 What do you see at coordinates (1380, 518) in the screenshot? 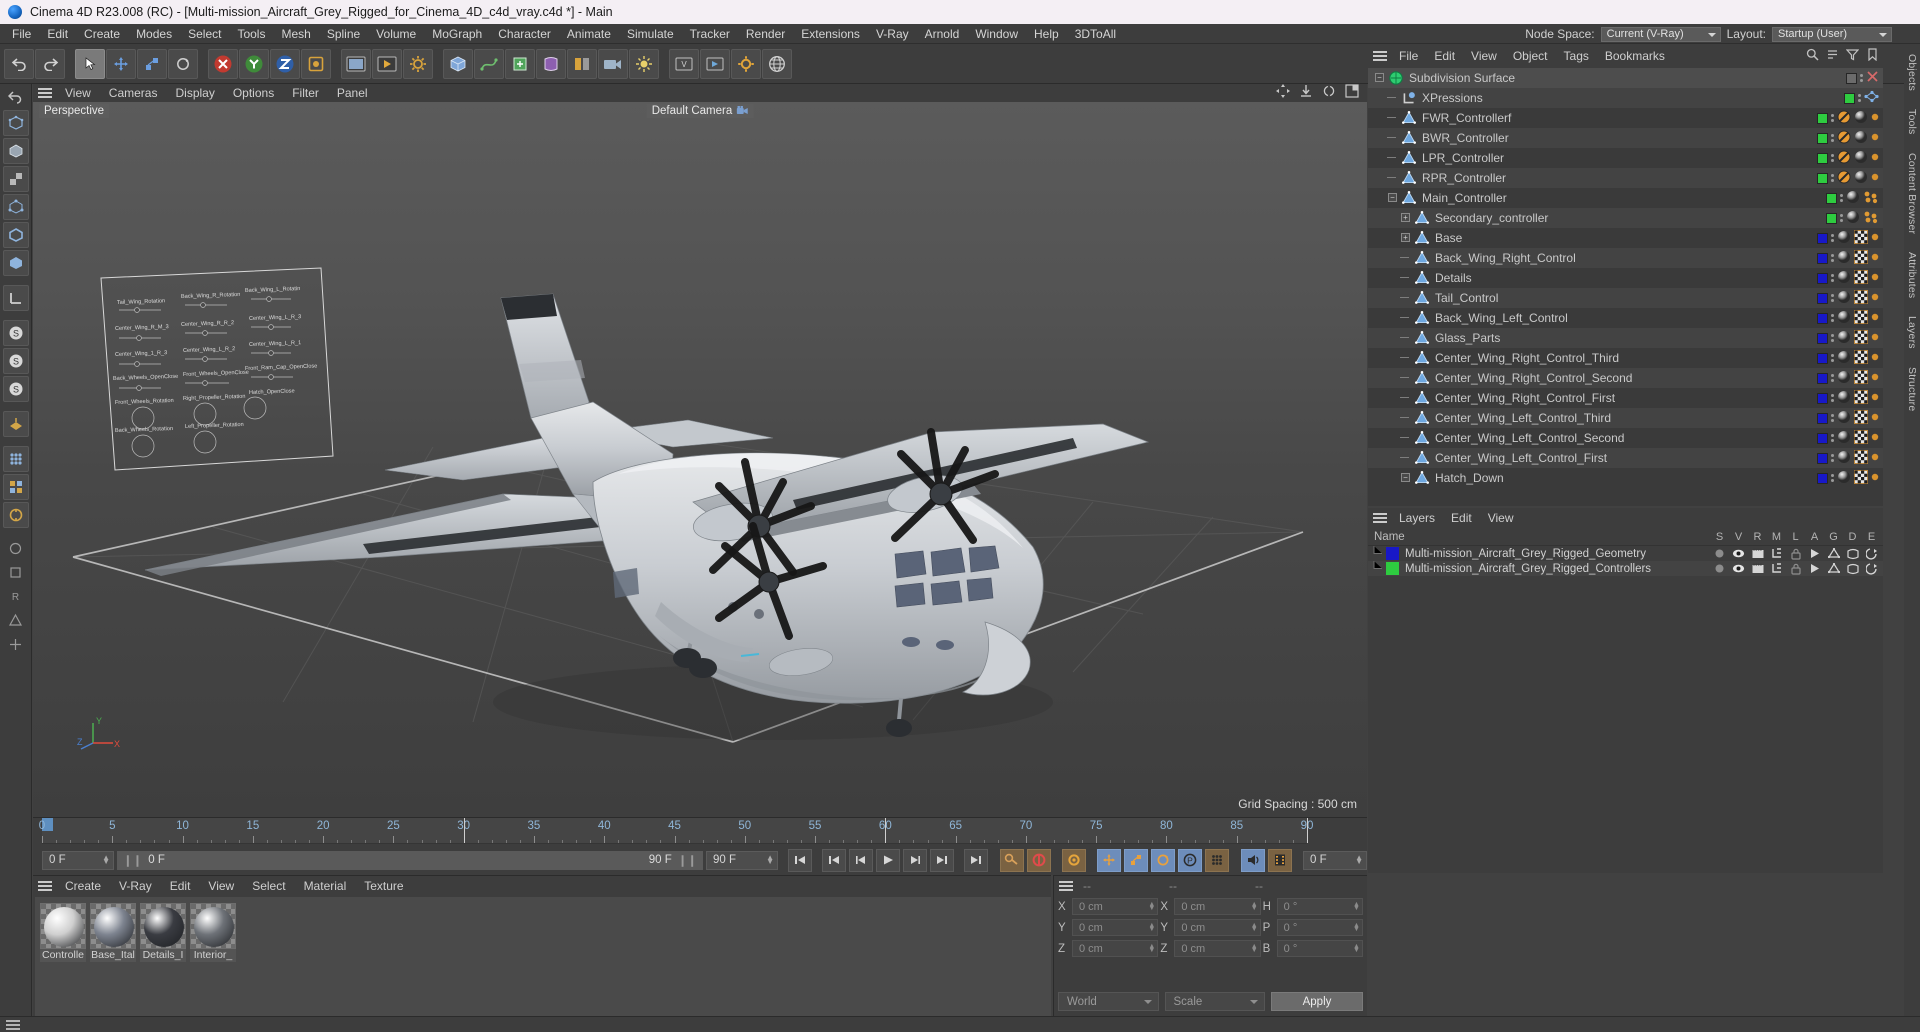
I see `layers-menu-icon` at bounding box center [1380, 518].